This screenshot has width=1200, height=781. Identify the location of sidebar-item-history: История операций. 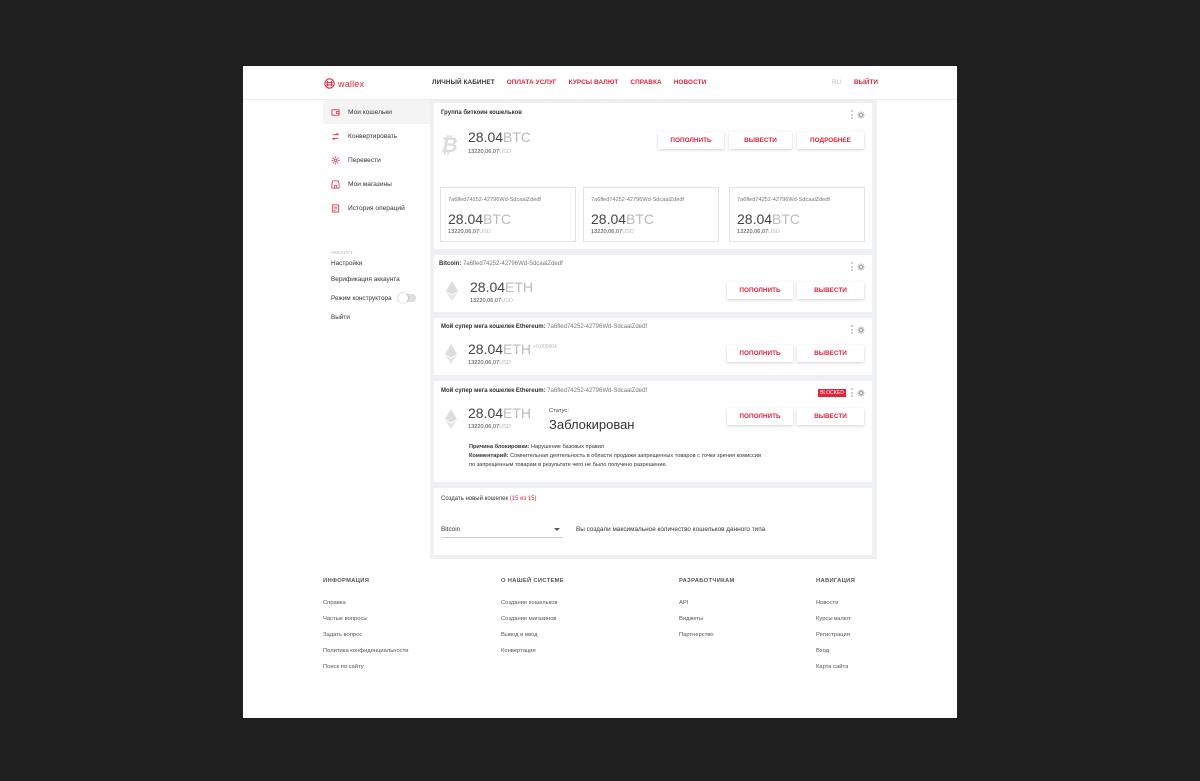
(376, 208).